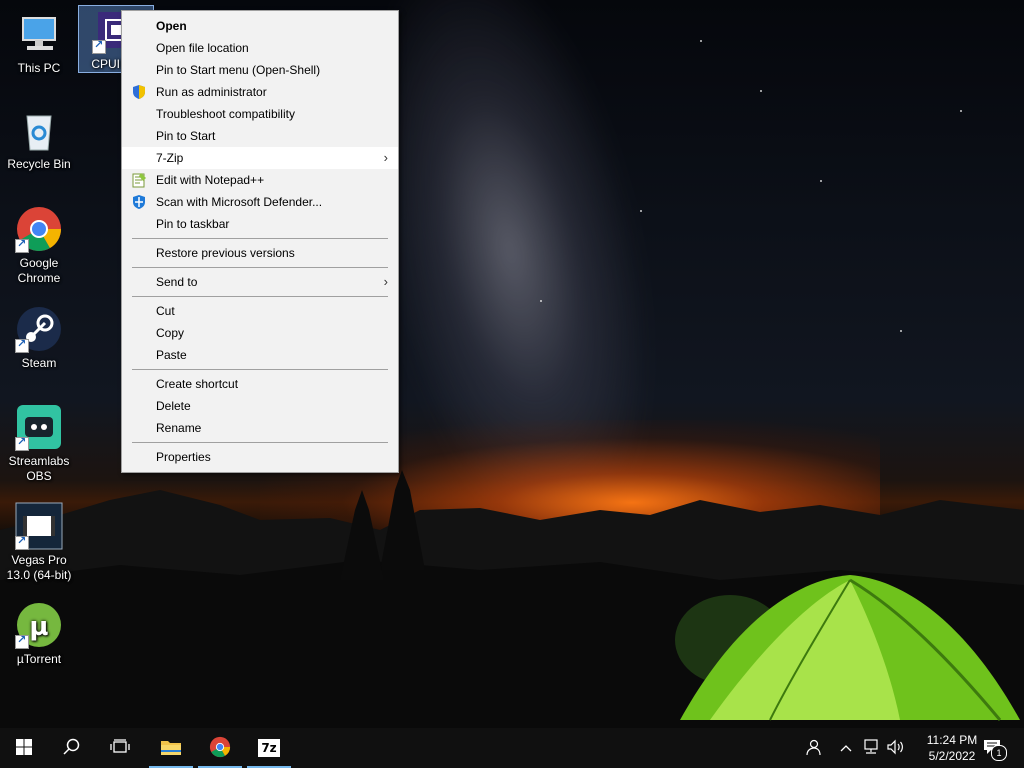 Image resolution: width=1024 pixels, height=768 pixels. I want to click on taskbar-chrome, so click(220, 748).